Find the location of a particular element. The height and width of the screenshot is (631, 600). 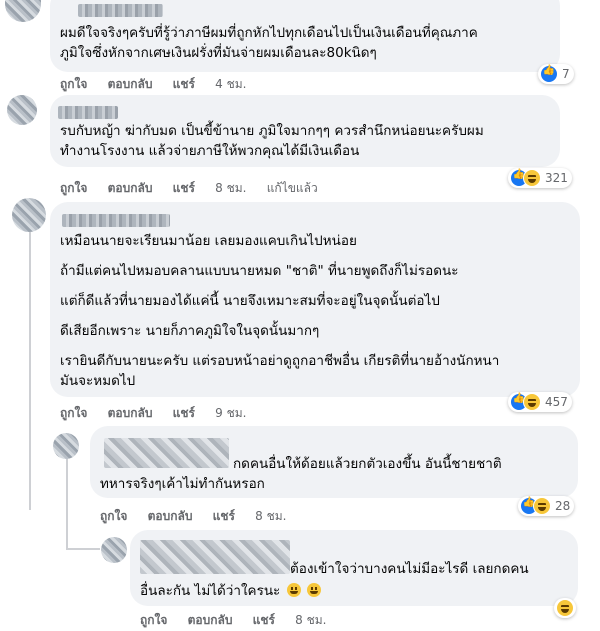

reaction-summary: 7 is located at coordinates (556, 74).